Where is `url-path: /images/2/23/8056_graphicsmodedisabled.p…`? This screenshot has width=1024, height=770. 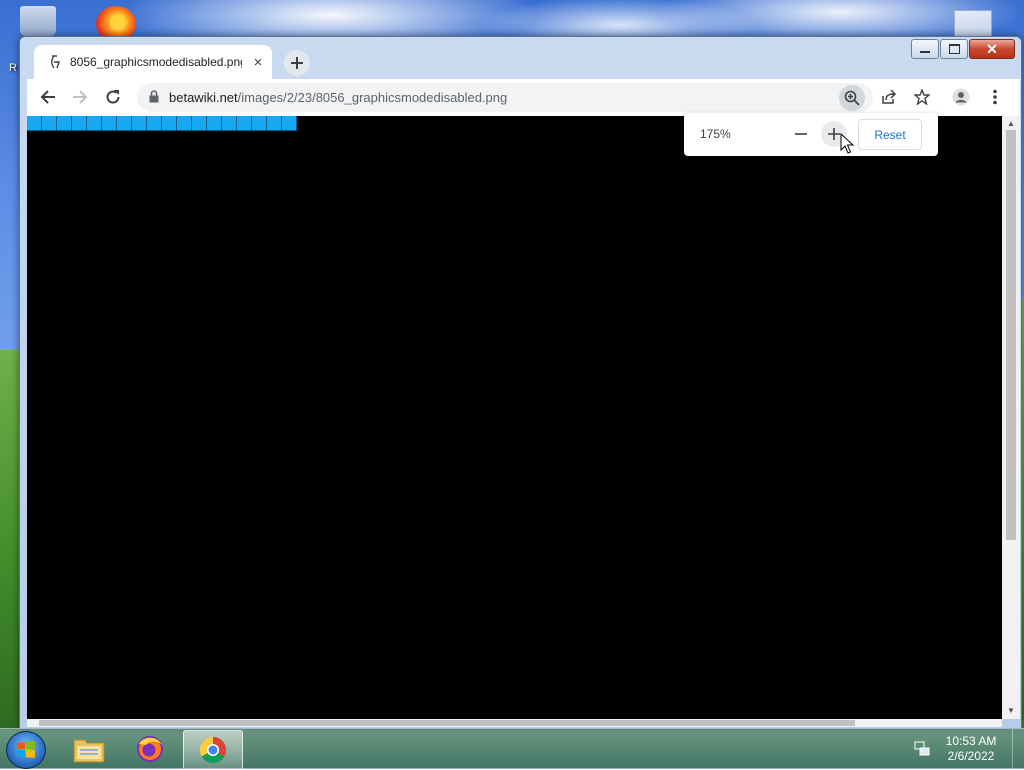 url-path: /images/2/23/8056_graphicsmodedisabled.p… is located at coordinates (372, 97).